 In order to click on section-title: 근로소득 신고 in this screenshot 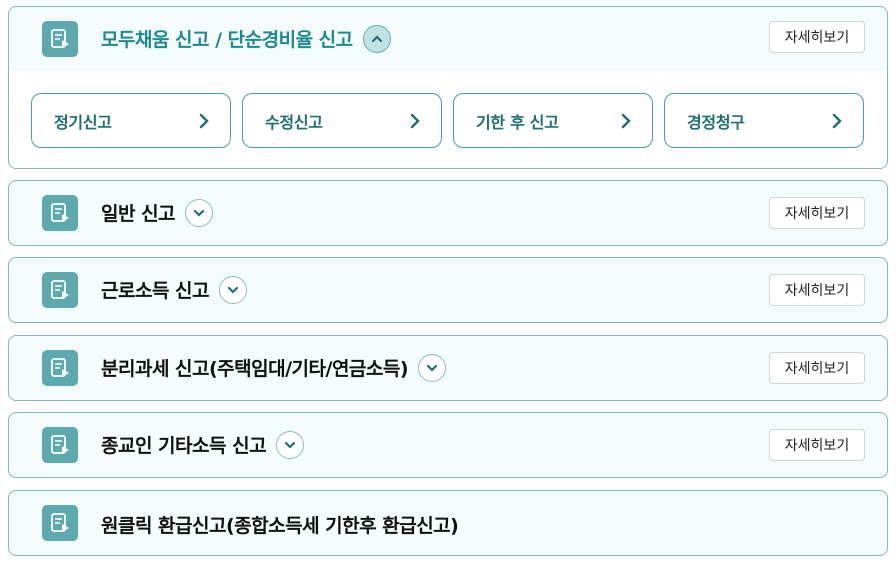, I will do `click(174, 290)`.